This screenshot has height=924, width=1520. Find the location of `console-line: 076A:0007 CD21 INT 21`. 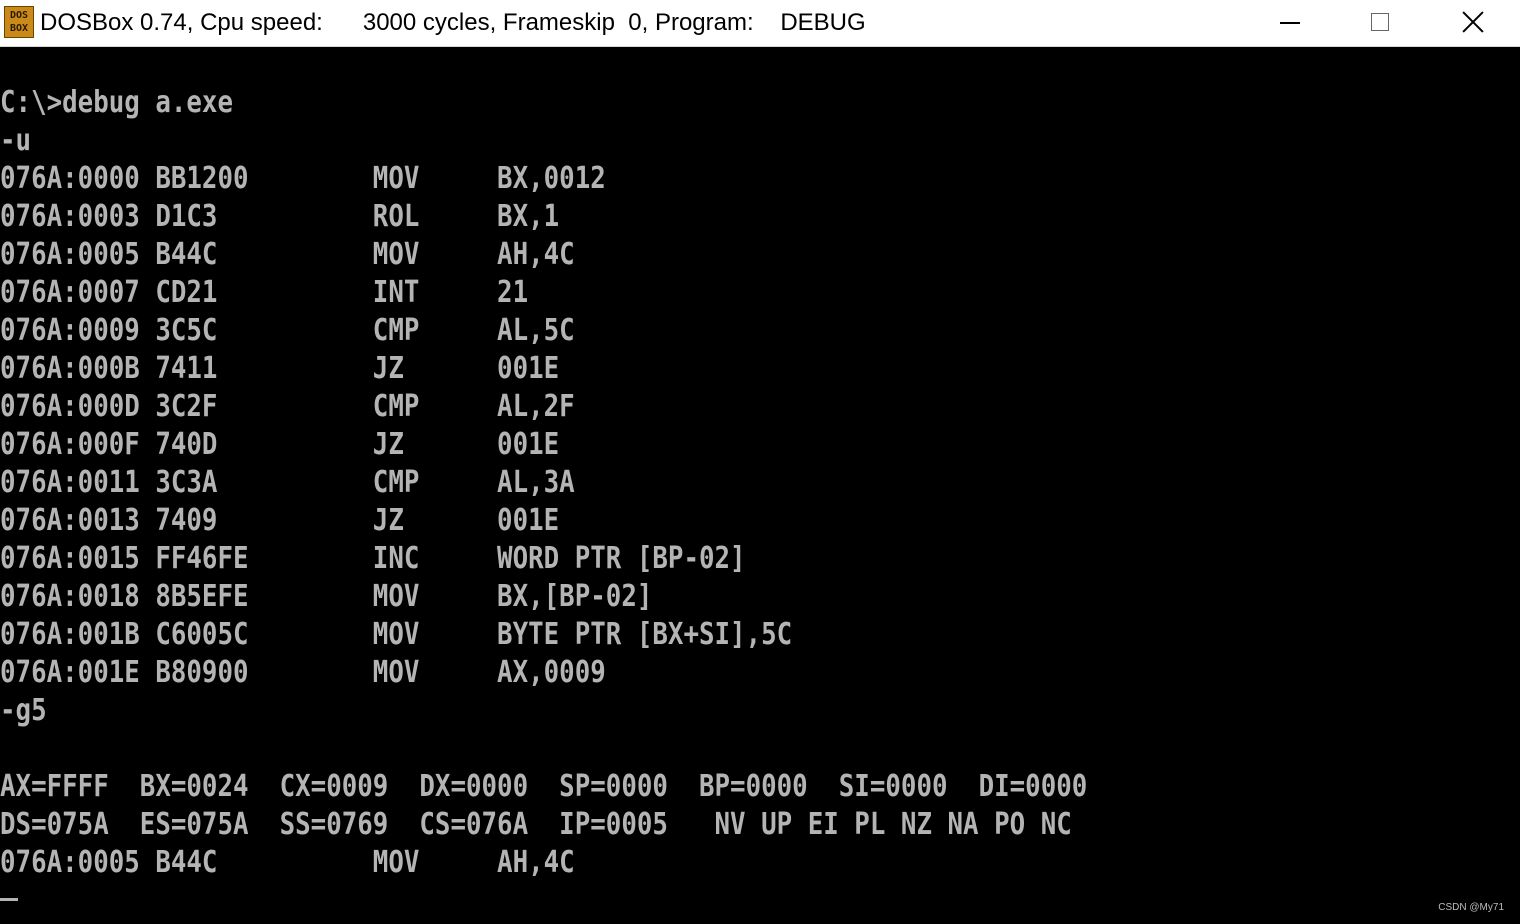

console-line: 076A:0007 CD21 INT 21 is located at coordinates (264, 292).